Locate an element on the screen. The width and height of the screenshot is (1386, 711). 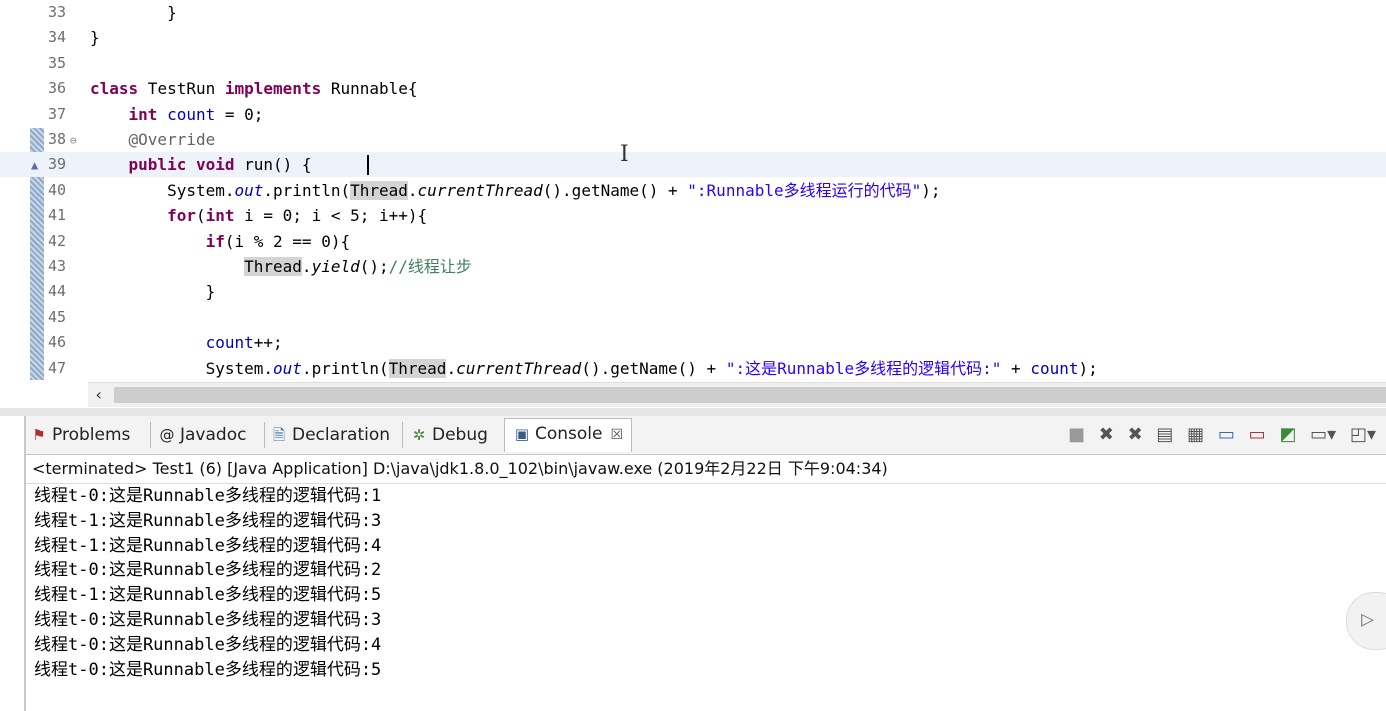
code-text: class TestRun implements Runnable{ is located at coordinates (254, 88).